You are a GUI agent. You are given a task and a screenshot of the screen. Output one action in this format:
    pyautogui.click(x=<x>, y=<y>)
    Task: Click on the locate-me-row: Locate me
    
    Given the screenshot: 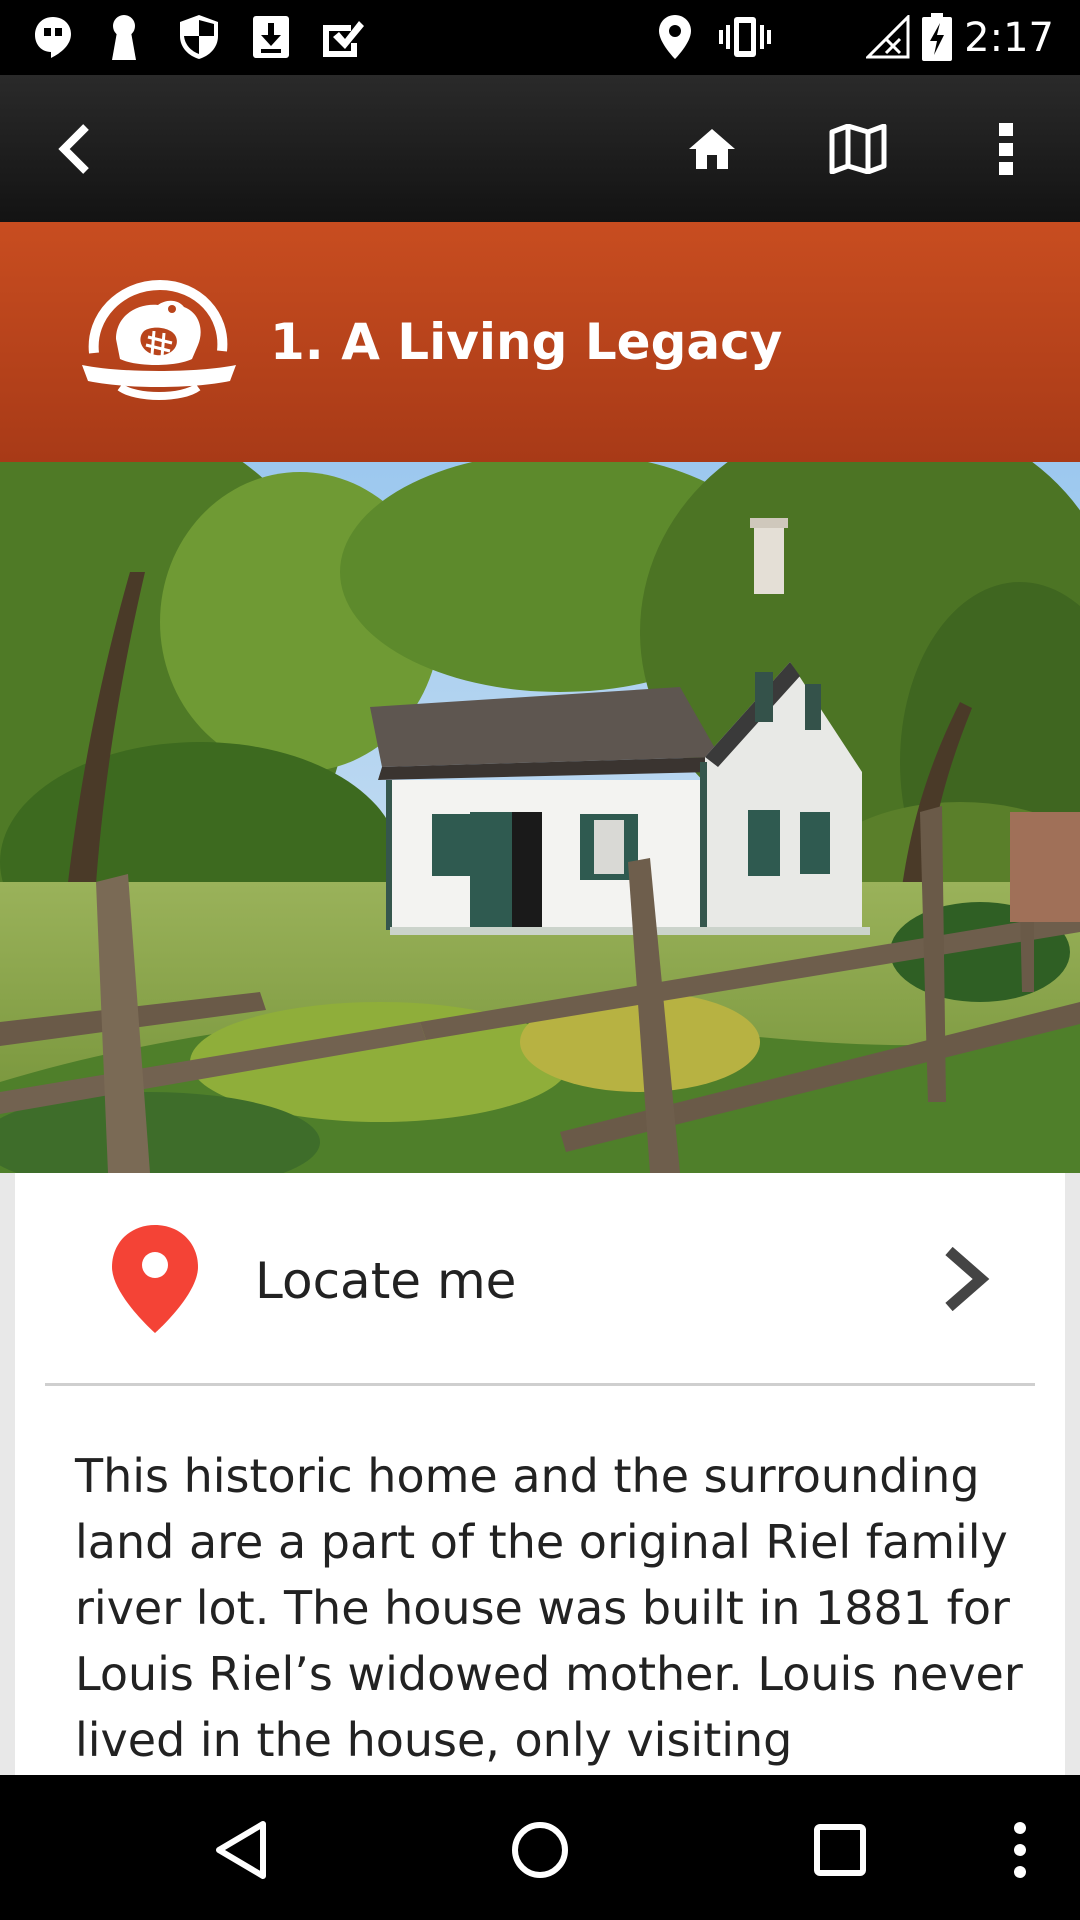 What is the action you would take?
    pyautogui.click(x=540, y=1278)
    